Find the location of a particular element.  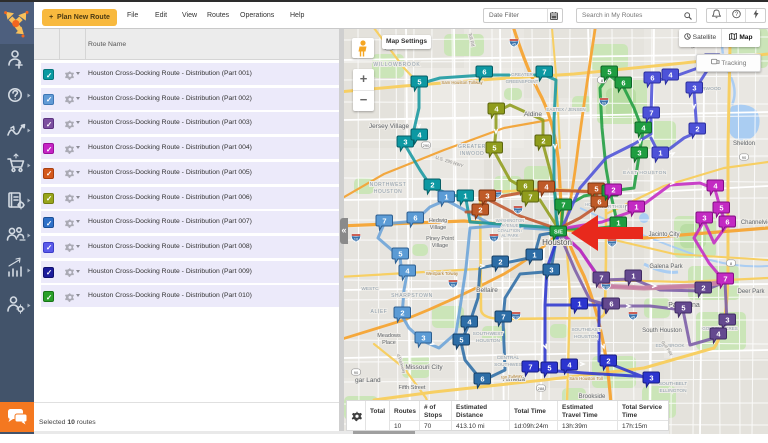

svg-text: SOUTHWEST is located at coordinates (488, 334).